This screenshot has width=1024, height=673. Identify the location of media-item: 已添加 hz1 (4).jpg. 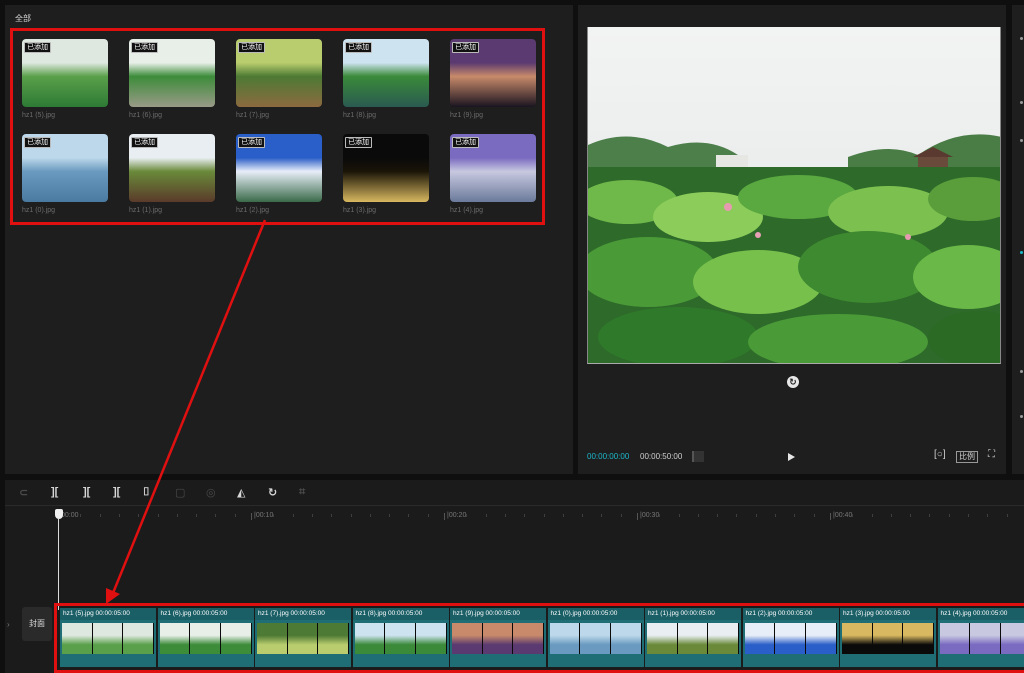
(496, 181).